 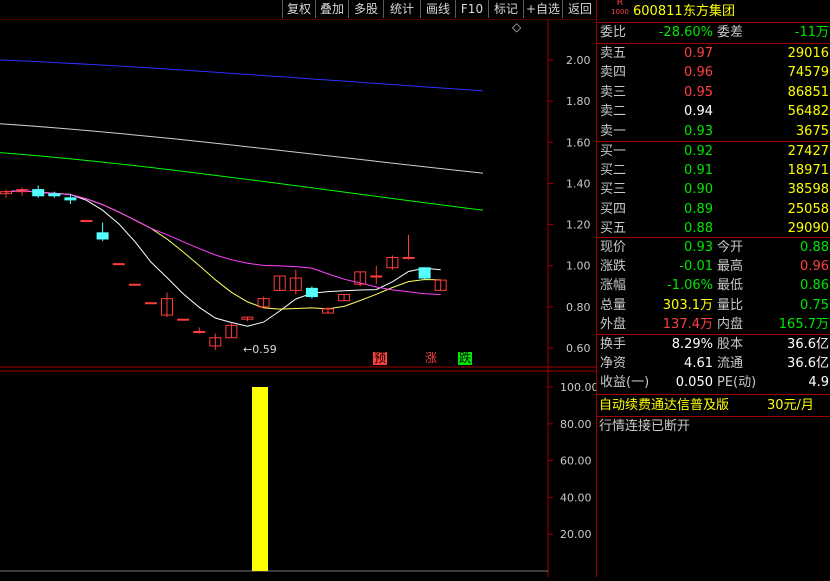 What do you see at coordinates (808, 112) in the screenshot?
I see `ask-volume: 56482` at bounding box center [808, 112].